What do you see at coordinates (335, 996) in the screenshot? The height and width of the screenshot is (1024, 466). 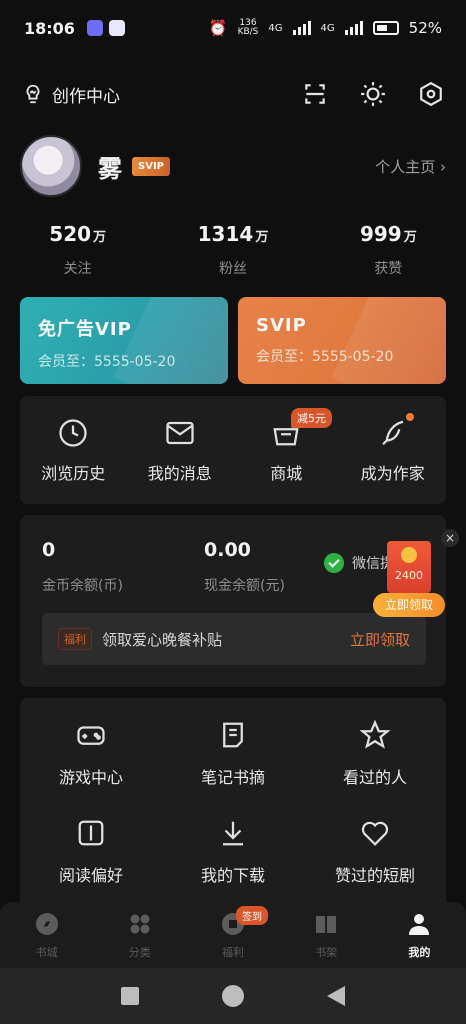 I see `back-button` at bounding box center [335, 996].